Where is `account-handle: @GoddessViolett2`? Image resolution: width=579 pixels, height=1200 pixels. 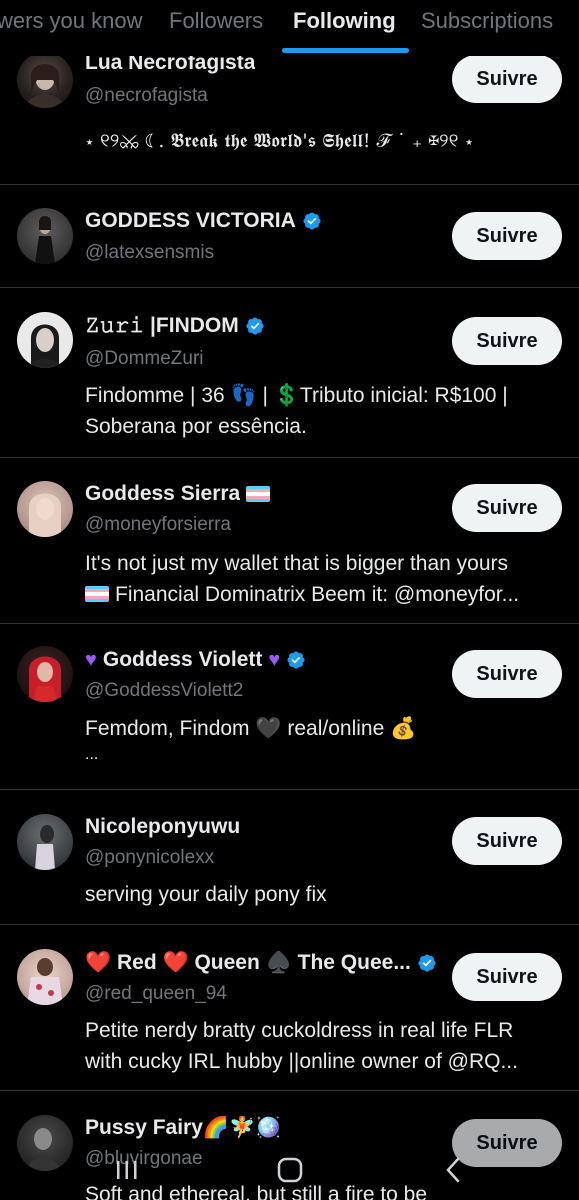 account-handle: @GoddessViolett2 is located at coordinates (164, 691).